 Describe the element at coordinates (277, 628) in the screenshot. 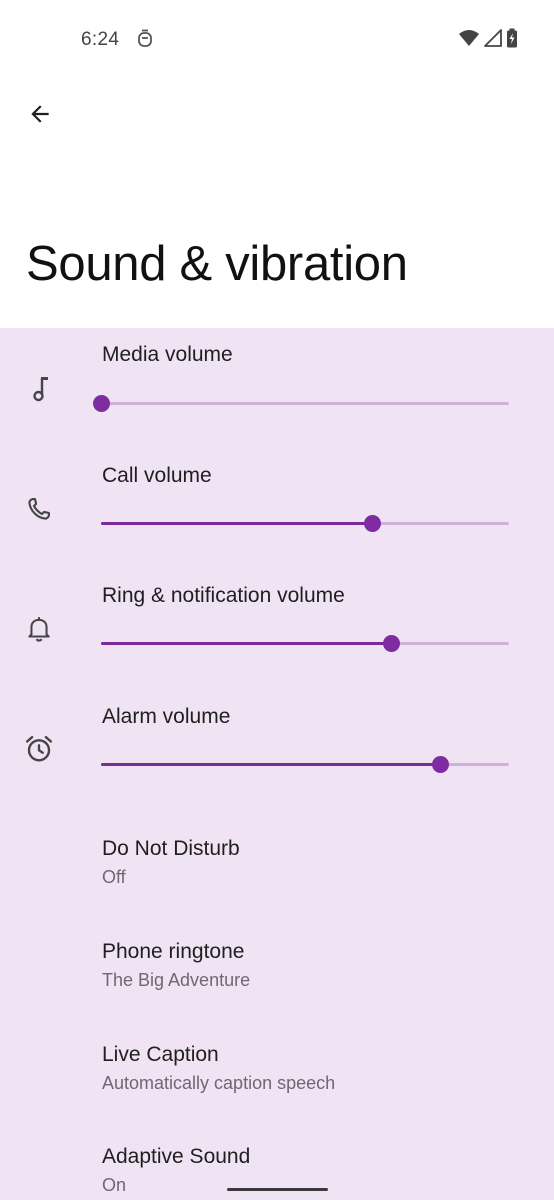

I see `ring-volume-row: Ring & notification volume` at that location.